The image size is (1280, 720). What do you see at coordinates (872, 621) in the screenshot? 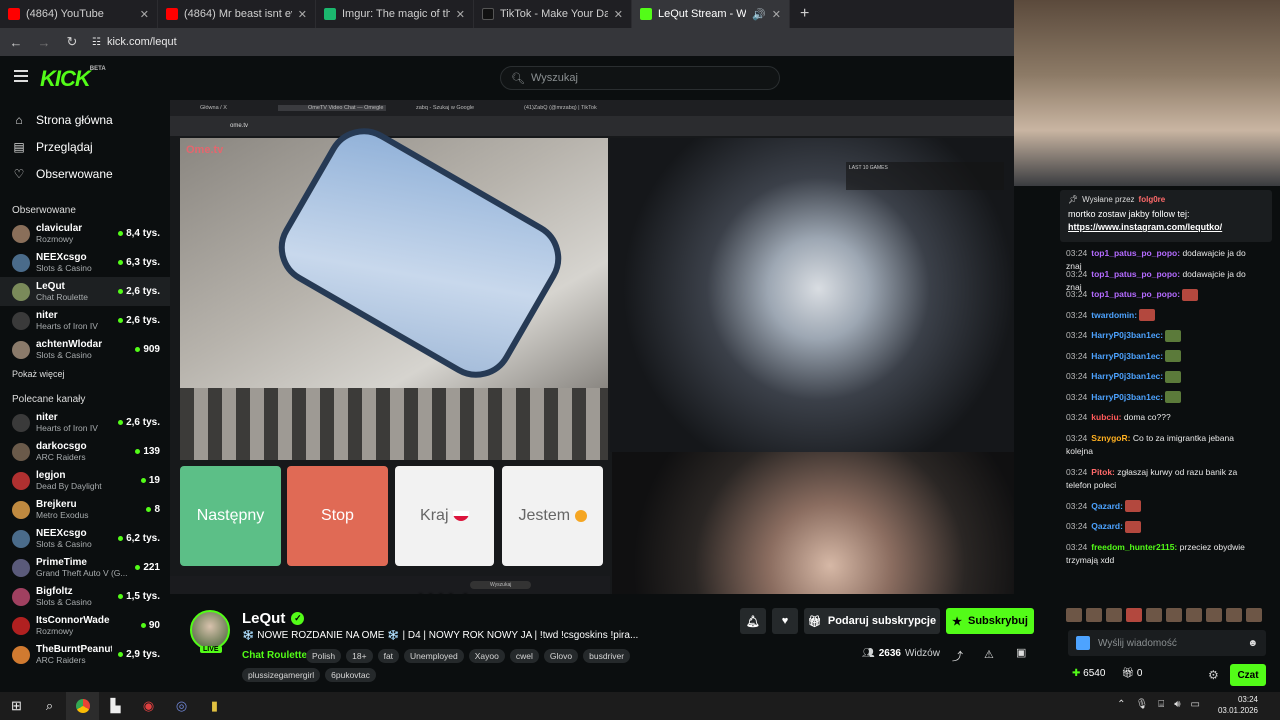
I see `gift-sub-button: 🎁︎ Podaruj subskrypcje` at bounding box center [872, 621].